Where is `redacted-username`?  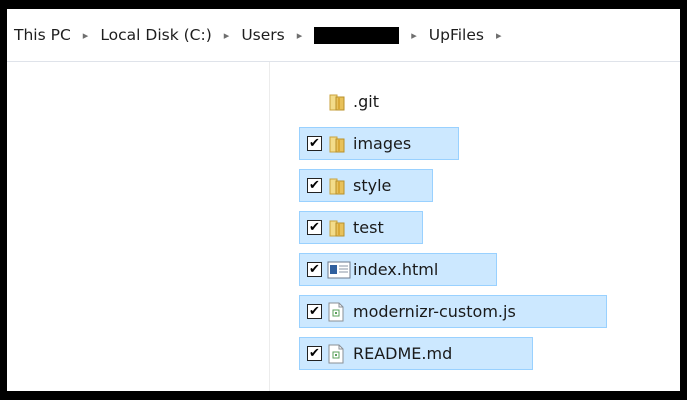
redacted-username is located at coordinates (357, 35).